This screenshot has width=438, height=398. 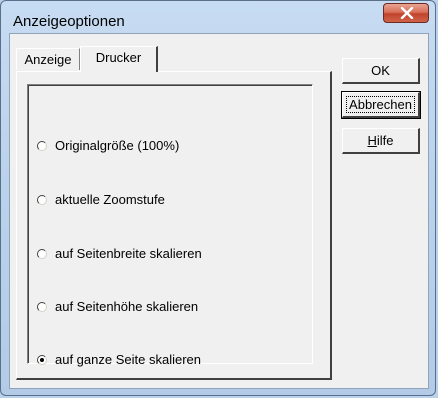 What do you see at coordinates (385, 140) in the screenshot?
I see `help-label-rest: ilfe` at bounding box center [385, 140].